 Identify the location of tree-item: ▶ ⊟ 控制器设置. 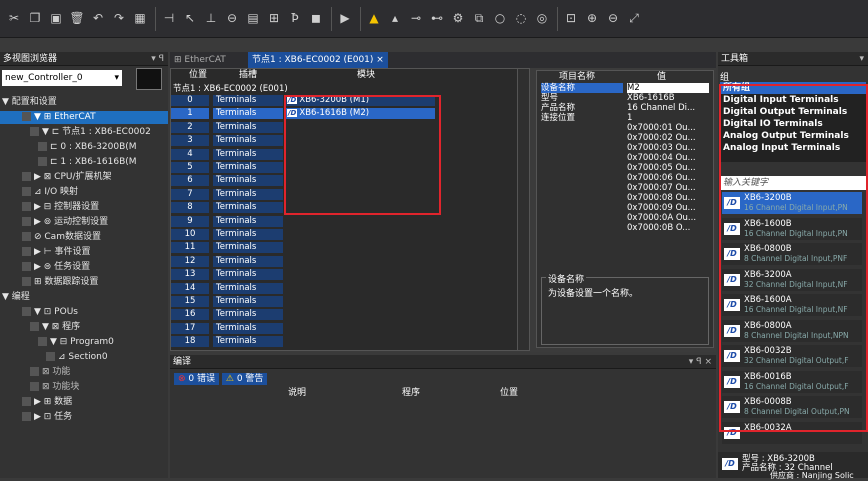
(84, 207).